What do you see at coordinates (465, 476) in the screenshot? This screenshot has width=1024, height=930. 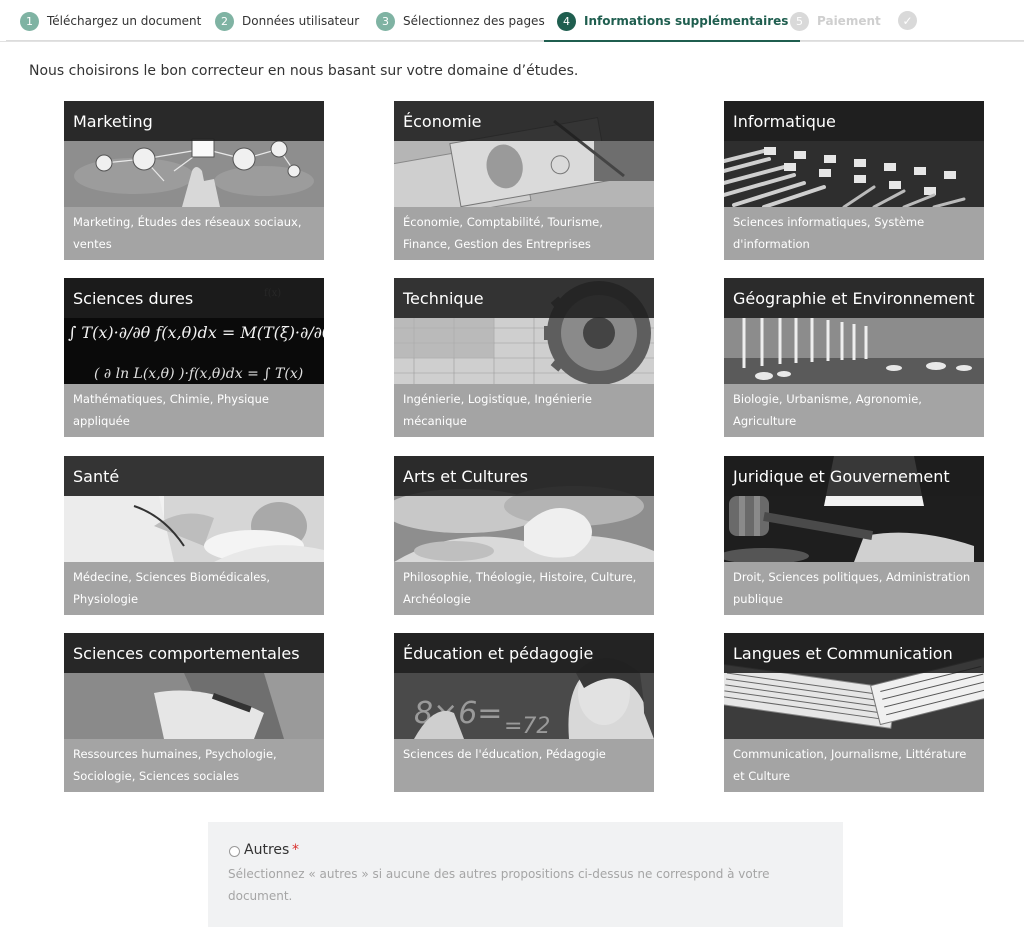 I see `card-title: Arts et Cultures` at bounding box center [465, 476].